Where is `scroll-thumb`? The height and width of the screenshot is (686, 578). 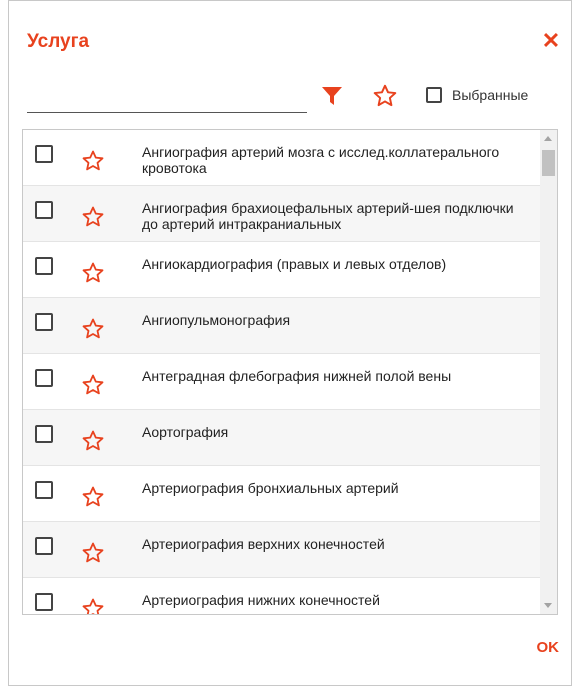 scroll-thumb is located at coordinates (548, 163).